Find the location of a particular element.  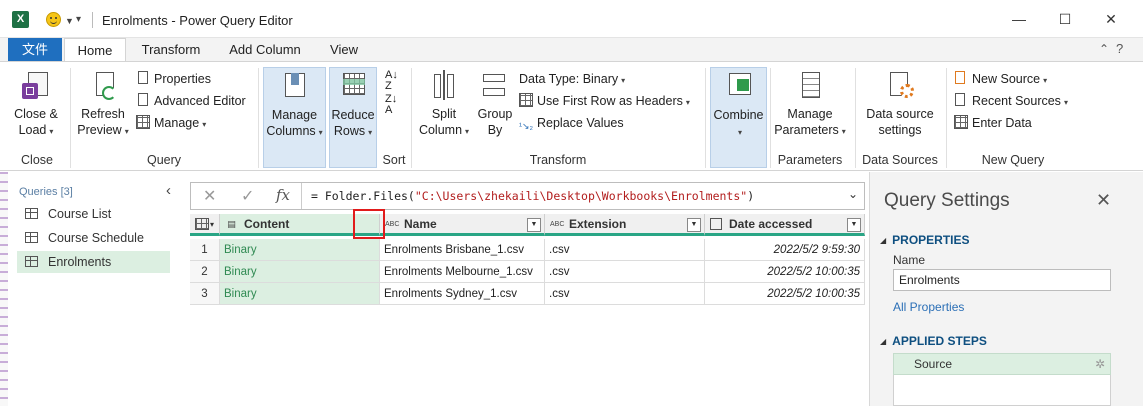

query-item-course-schedule: Course Schedule is located at coordinates (93, 238).